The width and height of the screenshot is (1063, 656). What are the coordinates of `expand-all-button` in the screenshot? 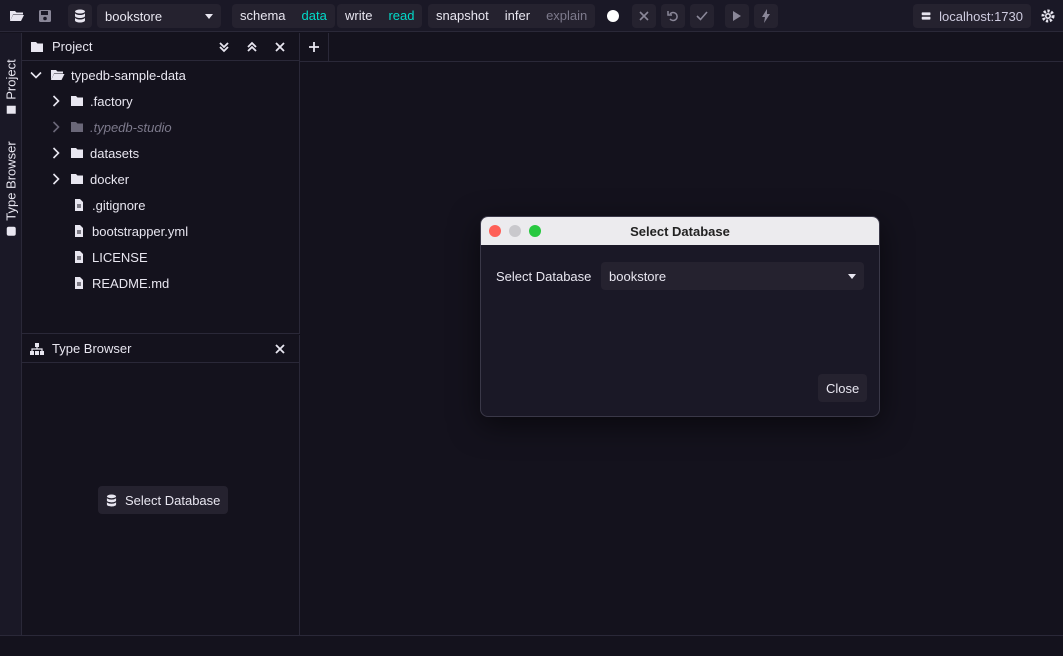 It's located at (224, 47).